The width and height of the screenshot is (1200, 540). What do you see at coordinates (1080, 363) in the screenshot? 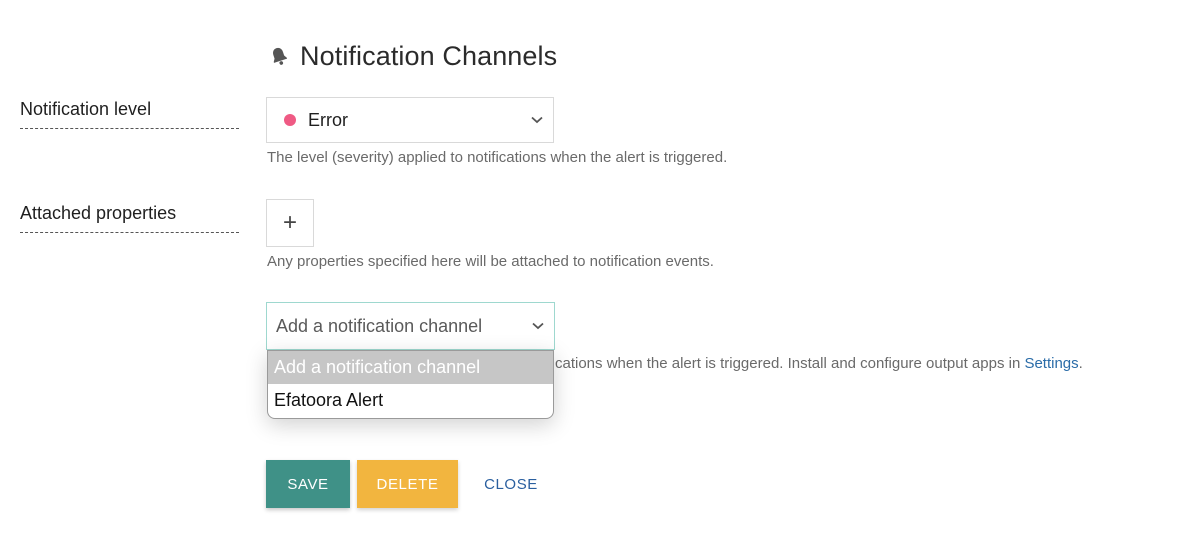
I see `channel-help-end: .` at bounding box center [1080, 363].